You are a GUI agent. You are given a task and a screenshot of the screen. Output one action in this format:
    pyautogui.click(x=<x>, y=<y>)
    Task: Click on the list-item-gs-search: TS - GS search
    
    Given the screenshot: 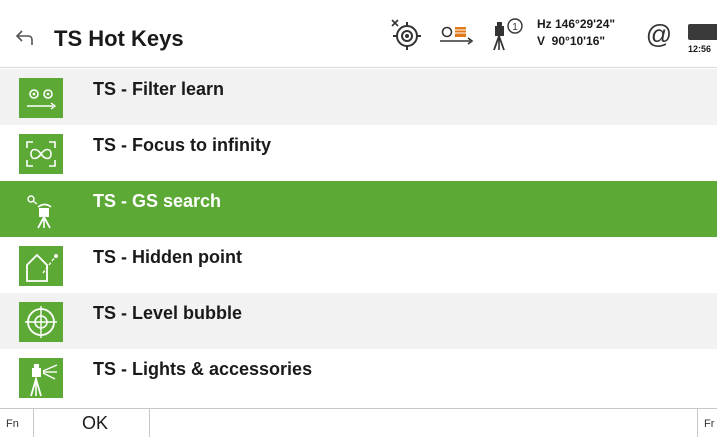 What is the action you would take?
    pyautogui.click(x=358, y=209)
    